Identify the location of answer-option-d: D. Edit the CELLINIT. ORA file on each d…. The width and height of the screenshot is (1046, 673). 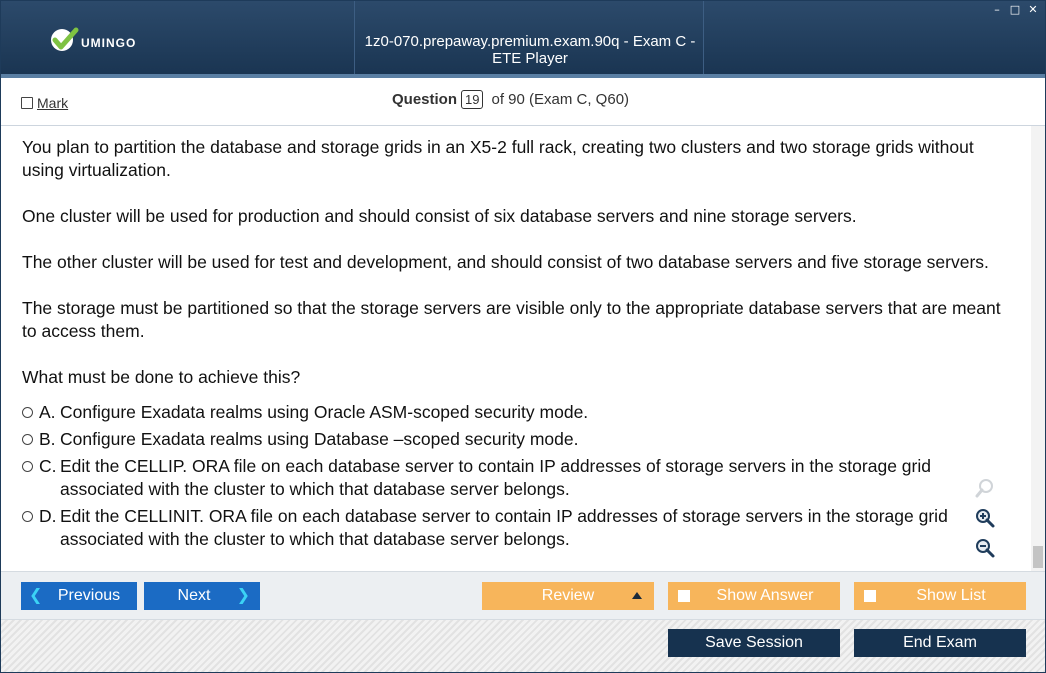
(514, 528).